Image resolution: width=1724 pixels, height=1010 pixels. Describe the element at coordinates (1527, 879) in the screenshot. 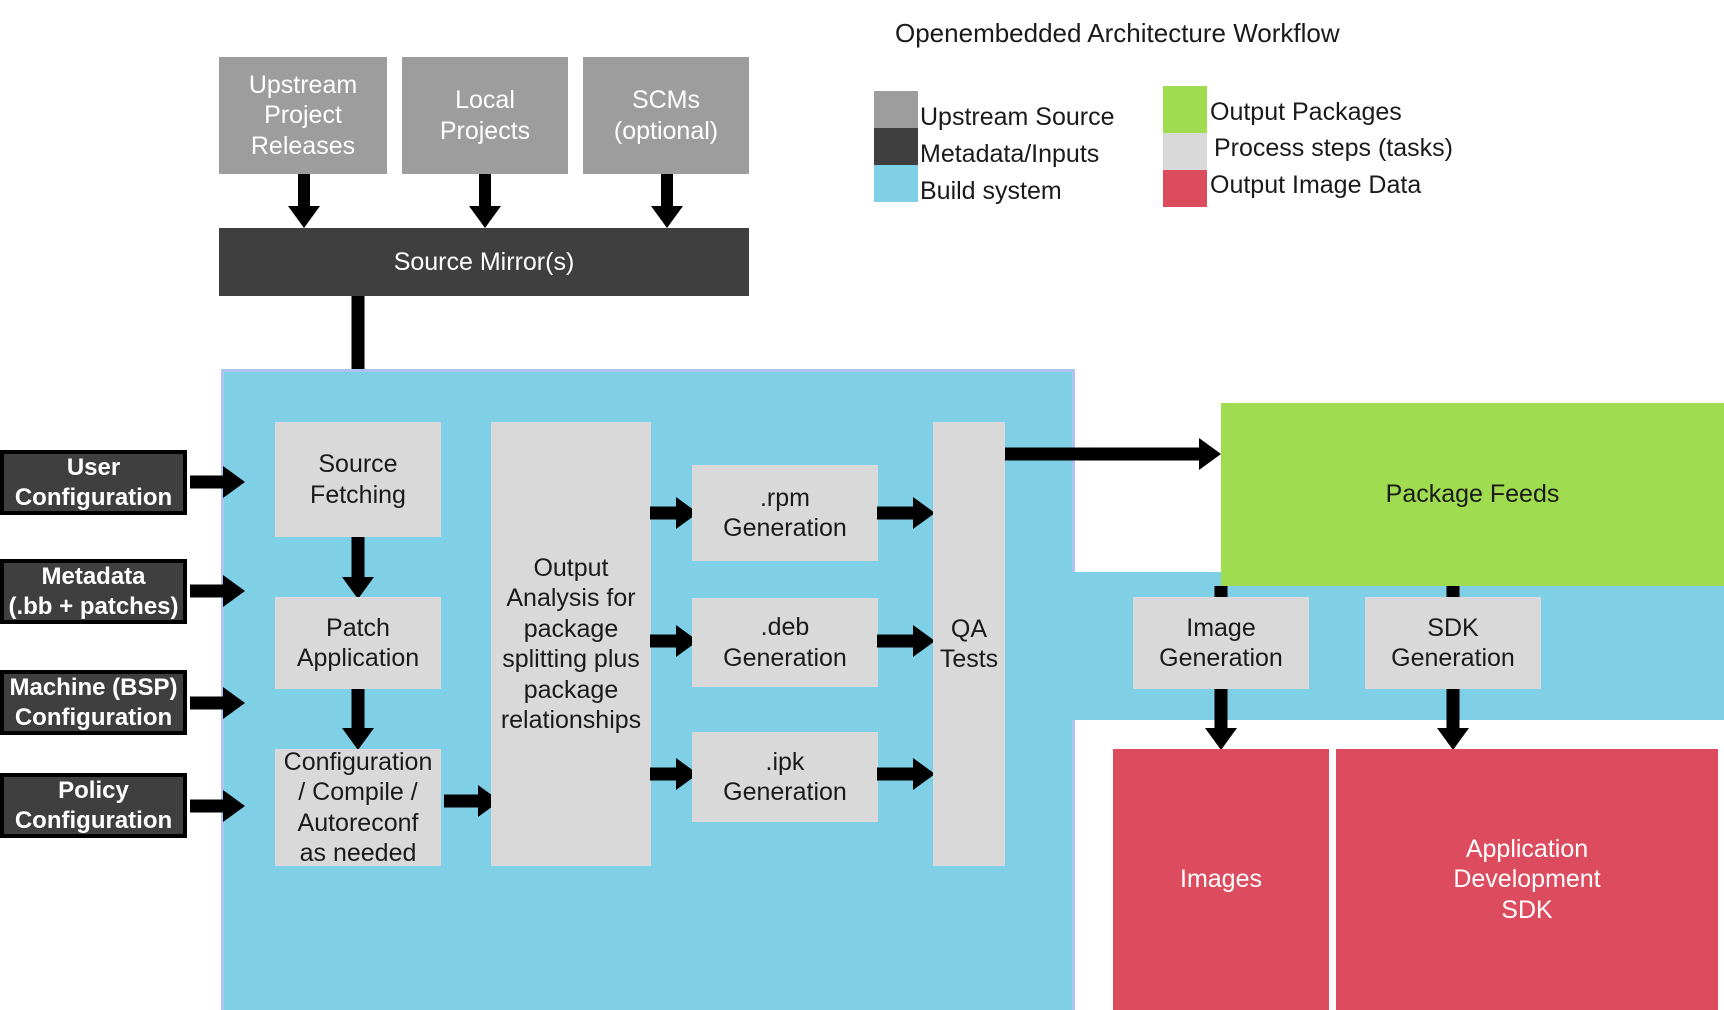

I see `output-box-application-development-sdk: Application Development SDK` at that location.